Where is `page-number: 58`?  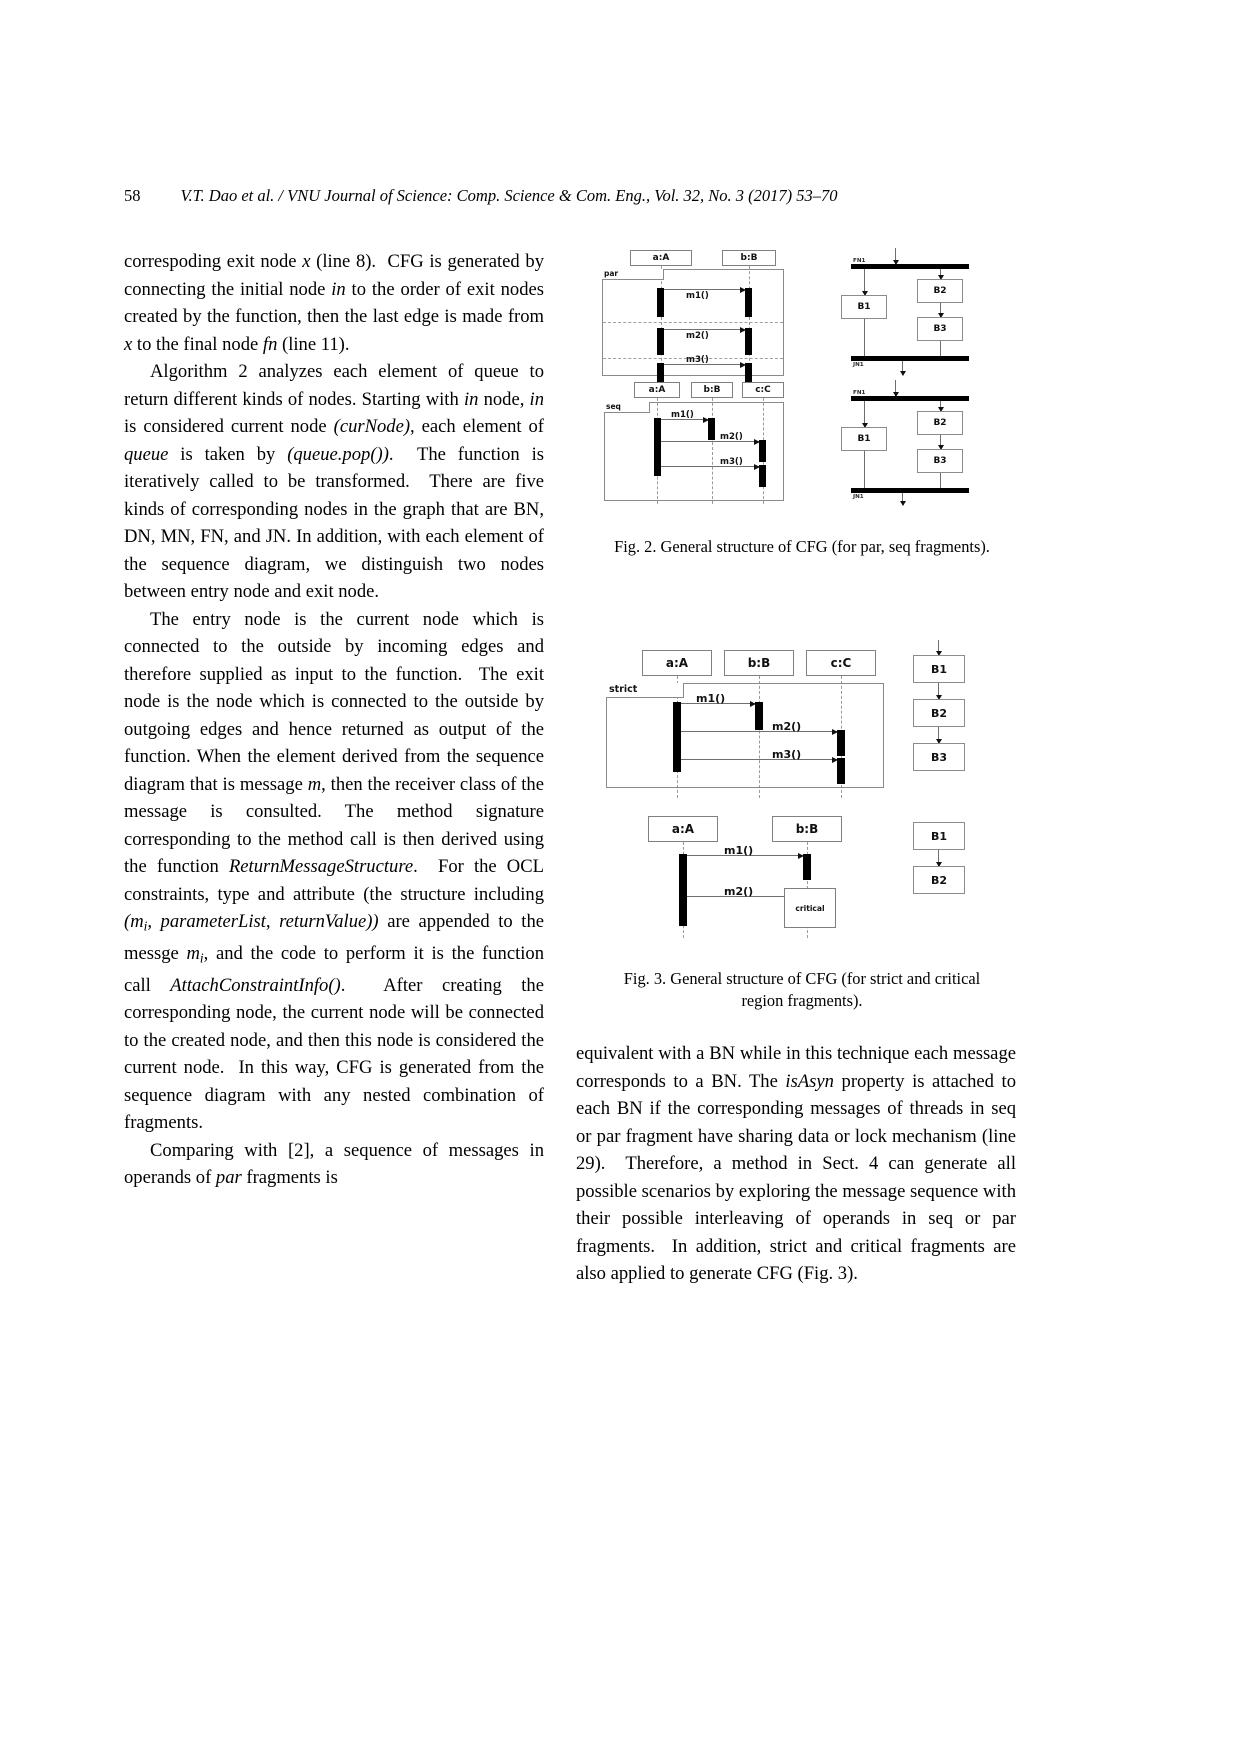
page-number: 58 is located at coordinates (132, 195).